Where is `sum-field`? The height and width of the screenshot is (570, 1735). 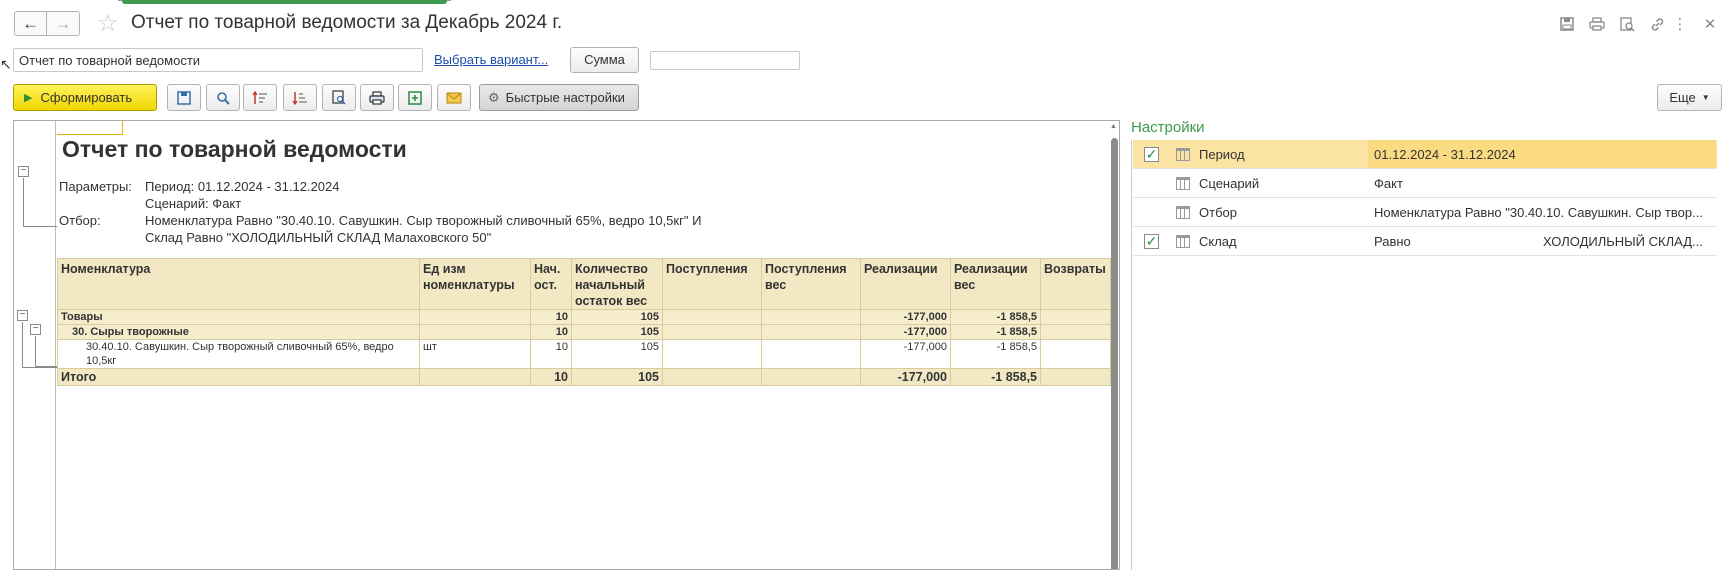 sum-field is located at coordinates (725, 60).